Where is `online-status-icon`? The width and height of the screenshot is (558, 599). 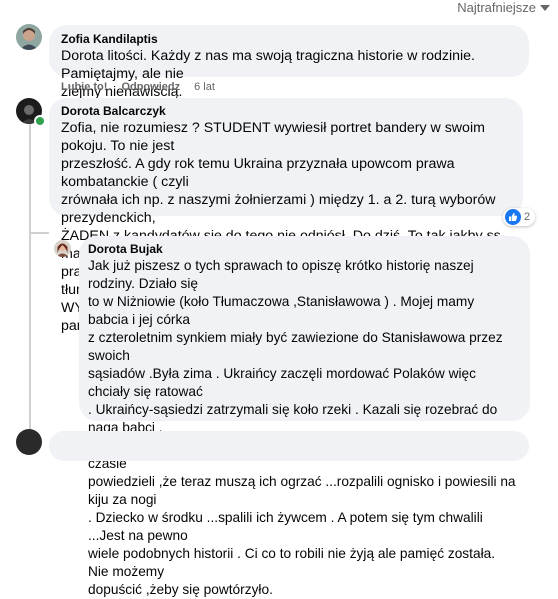 online-status-icon is located at coordinates (40, 121).